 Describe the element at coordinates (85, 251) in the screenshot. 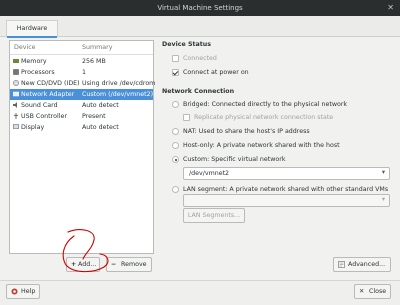

I see `annotation-circle` at that location.